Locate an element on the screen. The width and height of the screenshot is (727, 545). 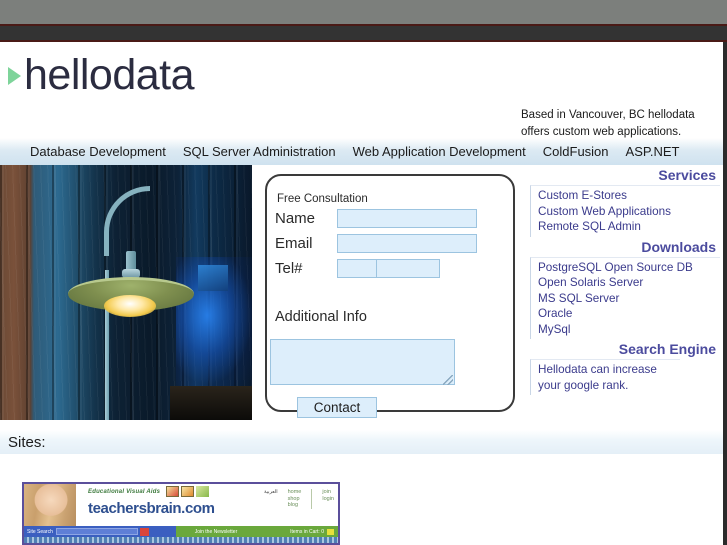
form-row-email: Email is located at coordinates (376, 243).